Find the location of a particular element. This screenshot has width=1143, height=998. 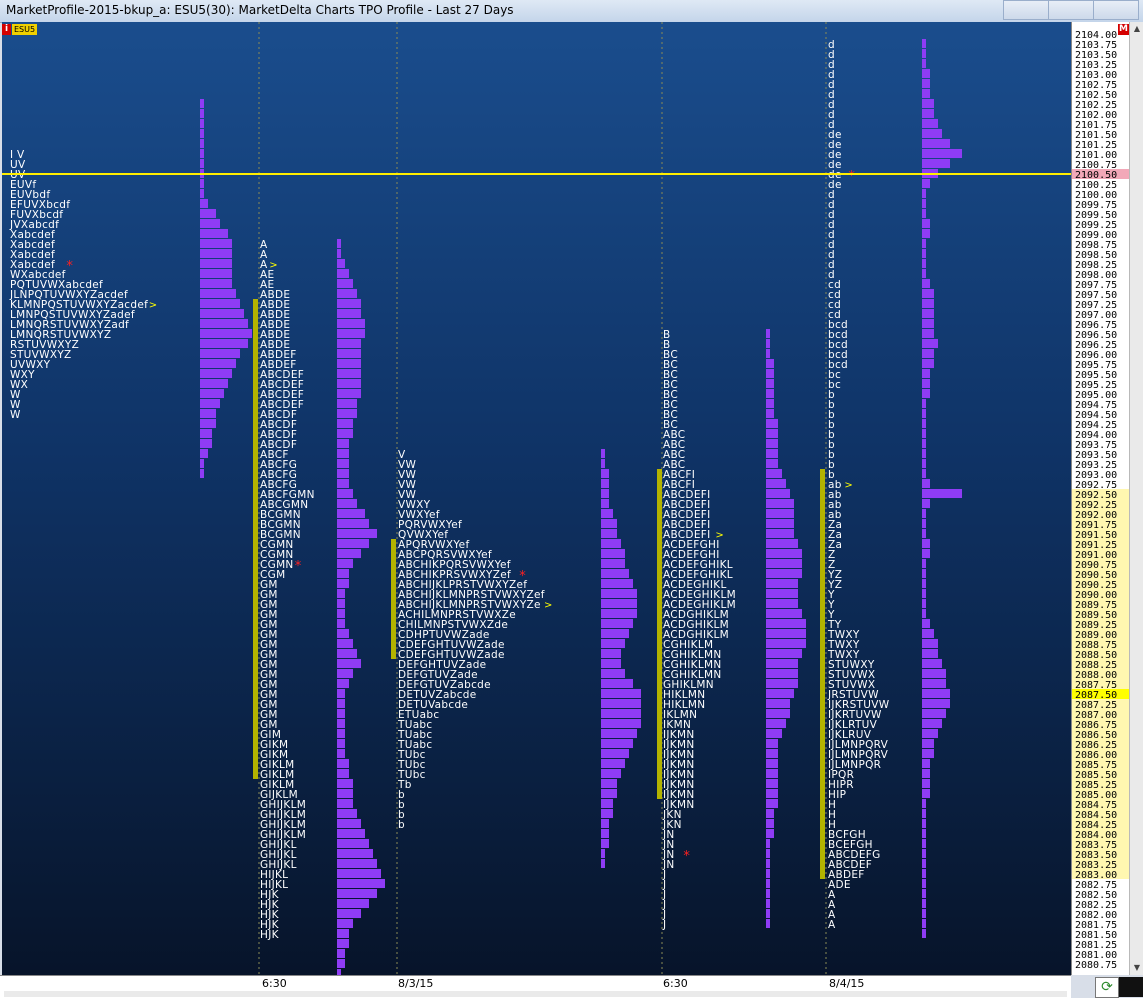

minimize-button is located at coordinates (1026, 10).